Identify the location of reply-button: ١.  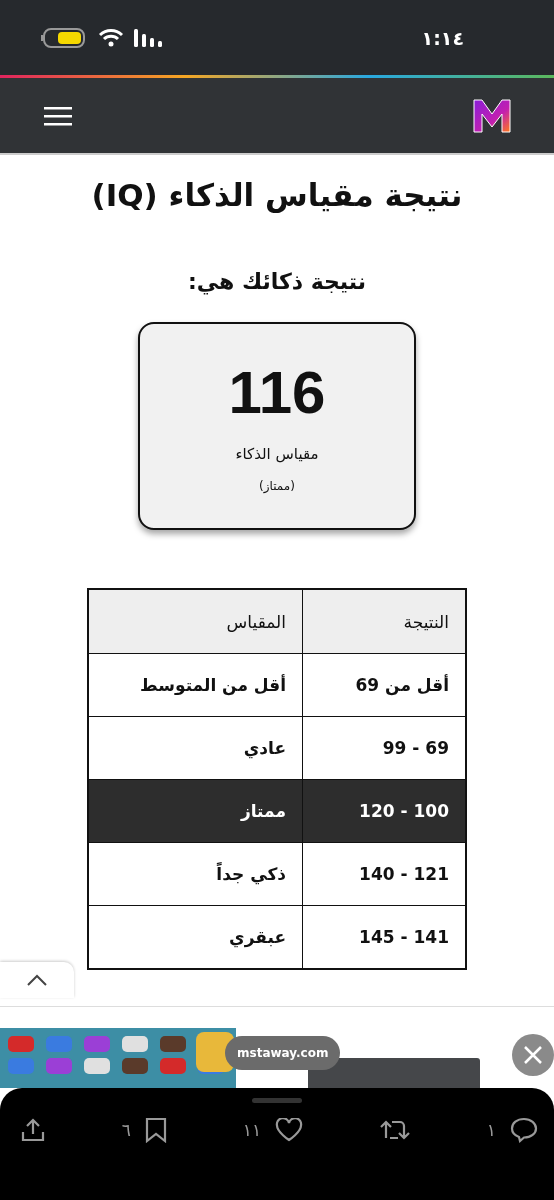
(512, 1130).